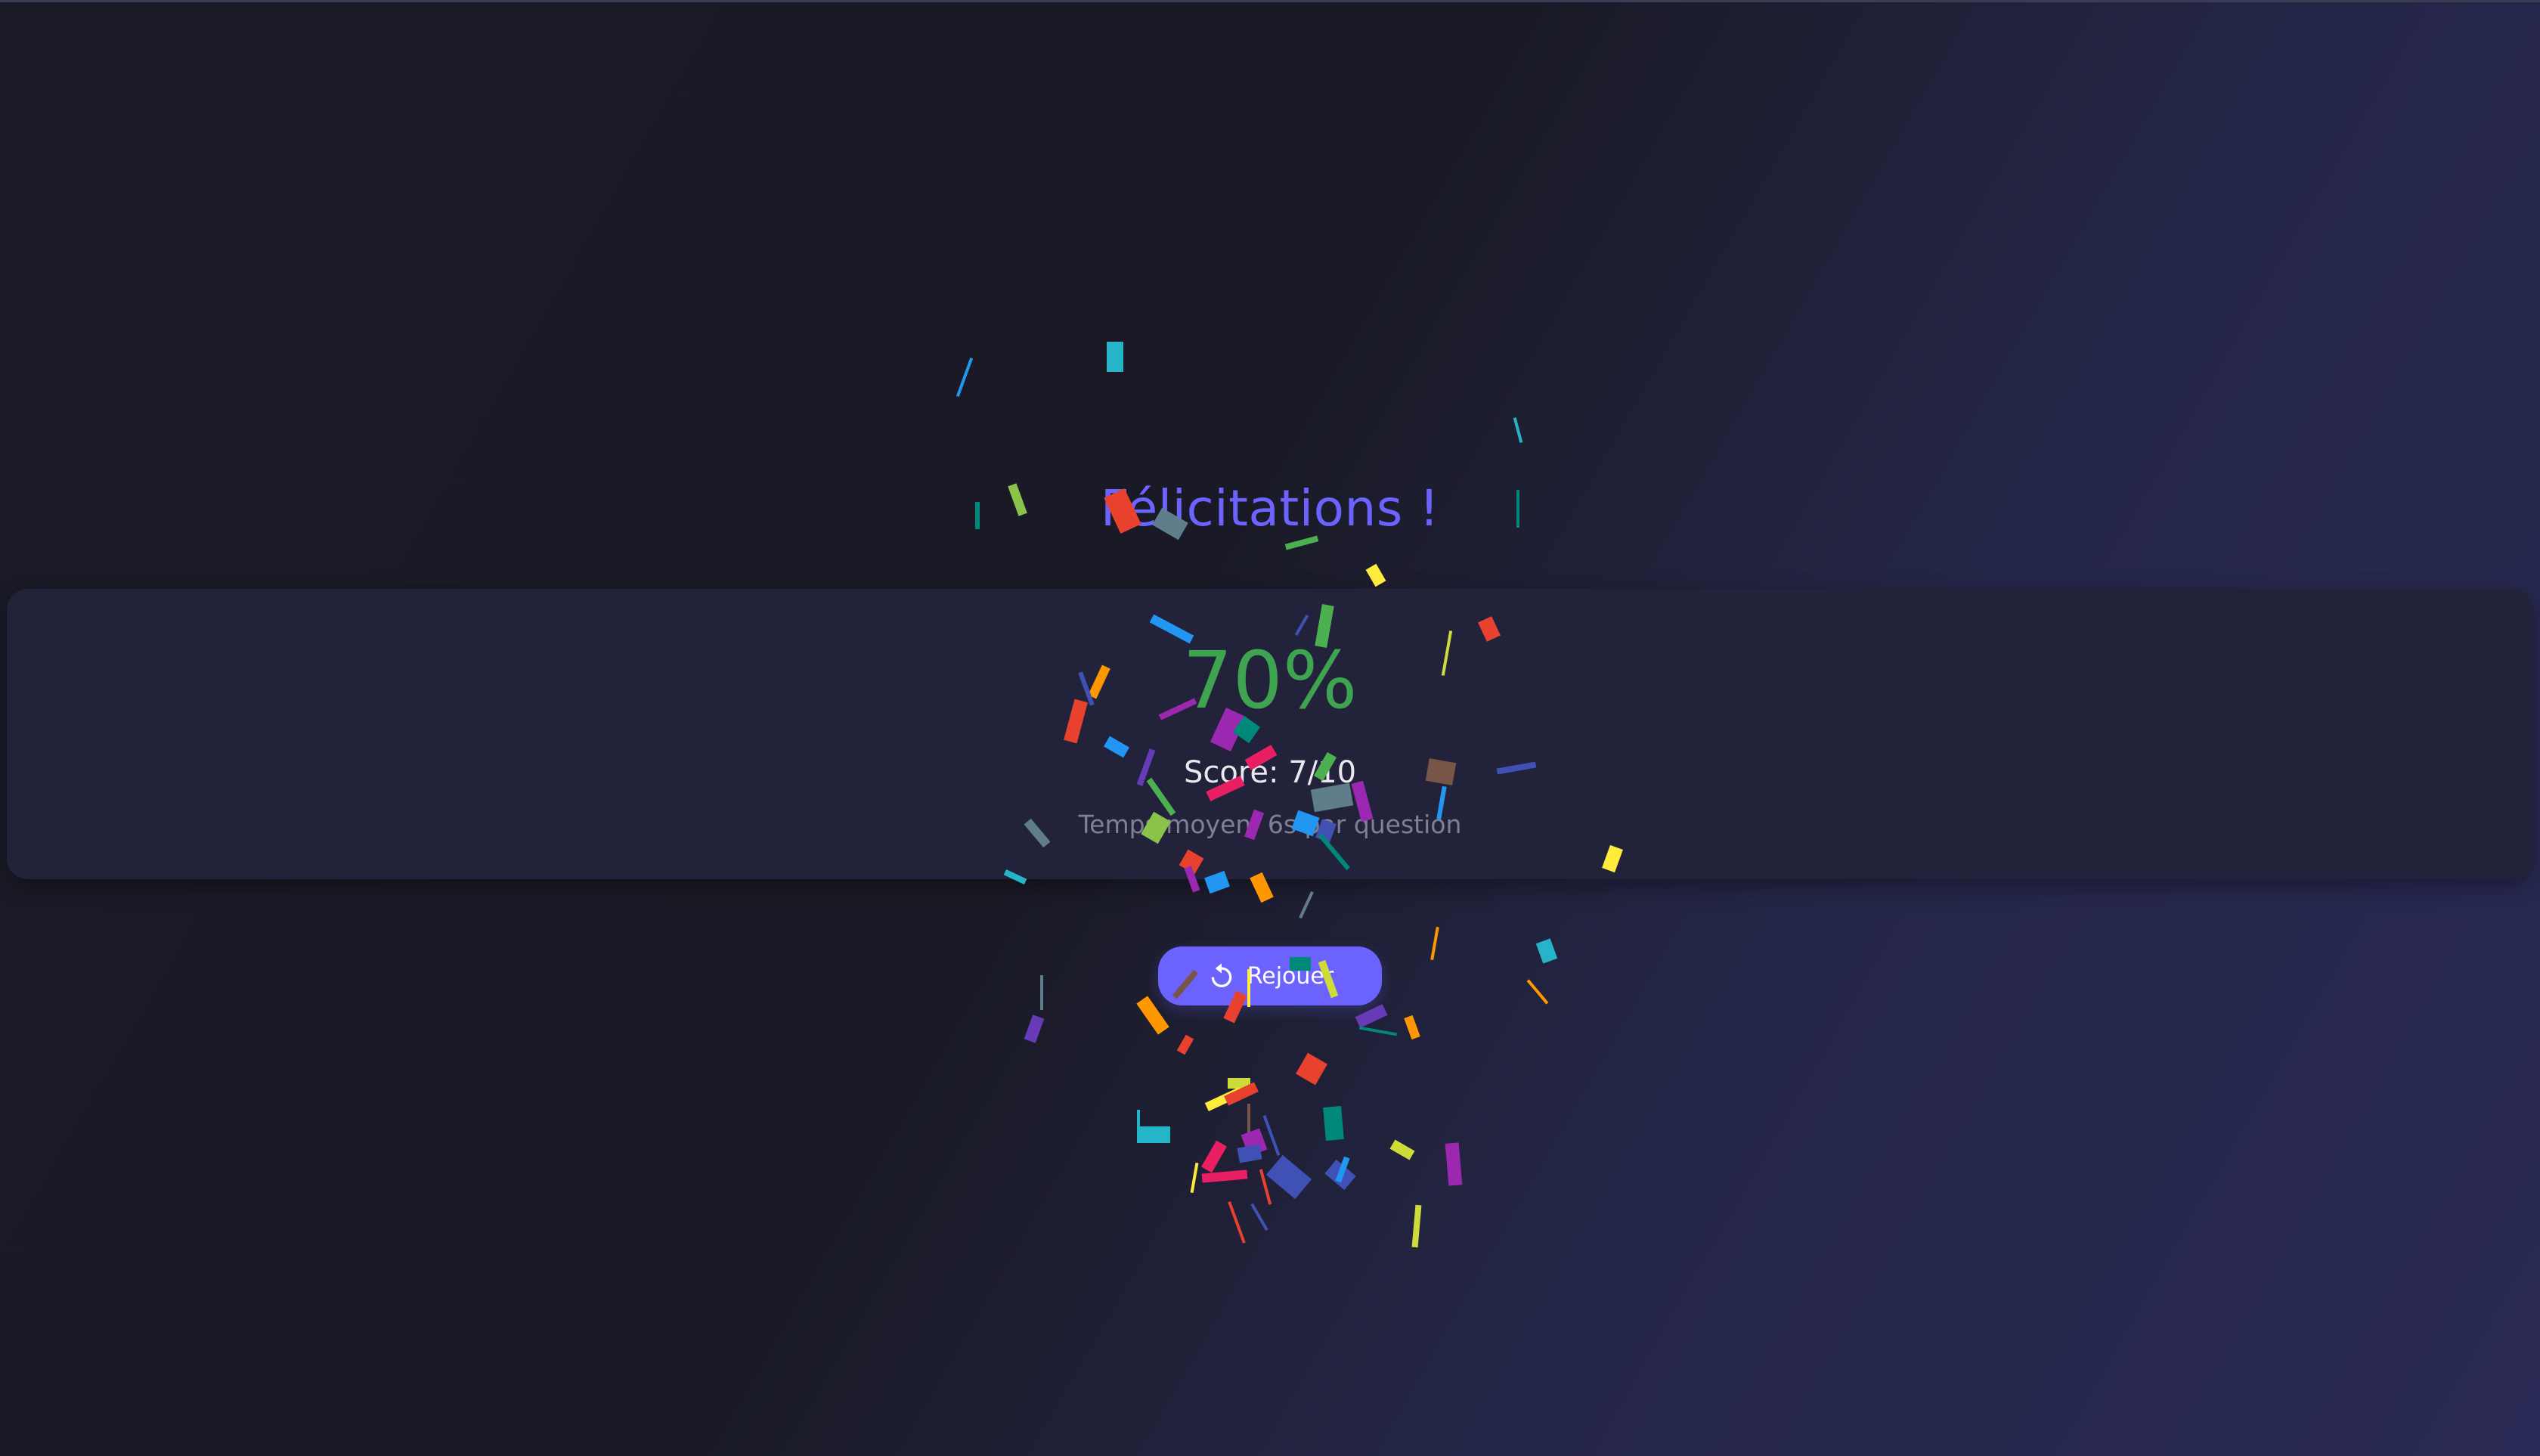 This screenshot has height=1456, width=2540. I want to click on top-border, so click(1270, 1).